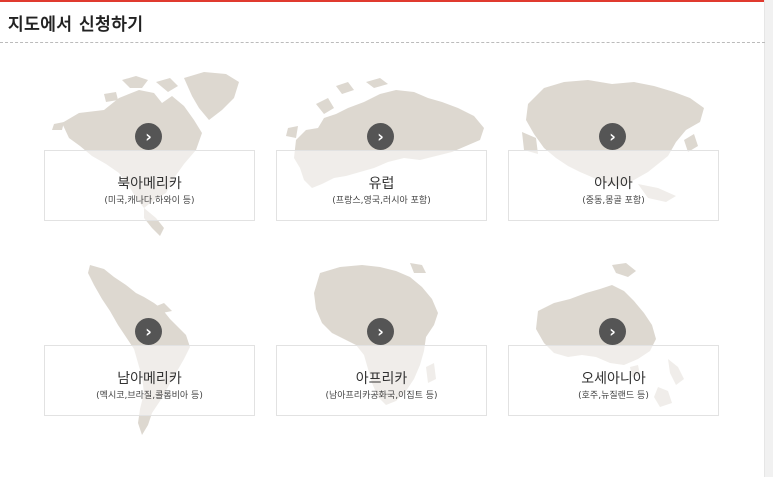 The width and height of the screenshot is (773, 477). What do you see at coordinates (76, 25) in the screenshot?
I see `page-title: 지도에서 신청하기` at bounding box center [76, 25].